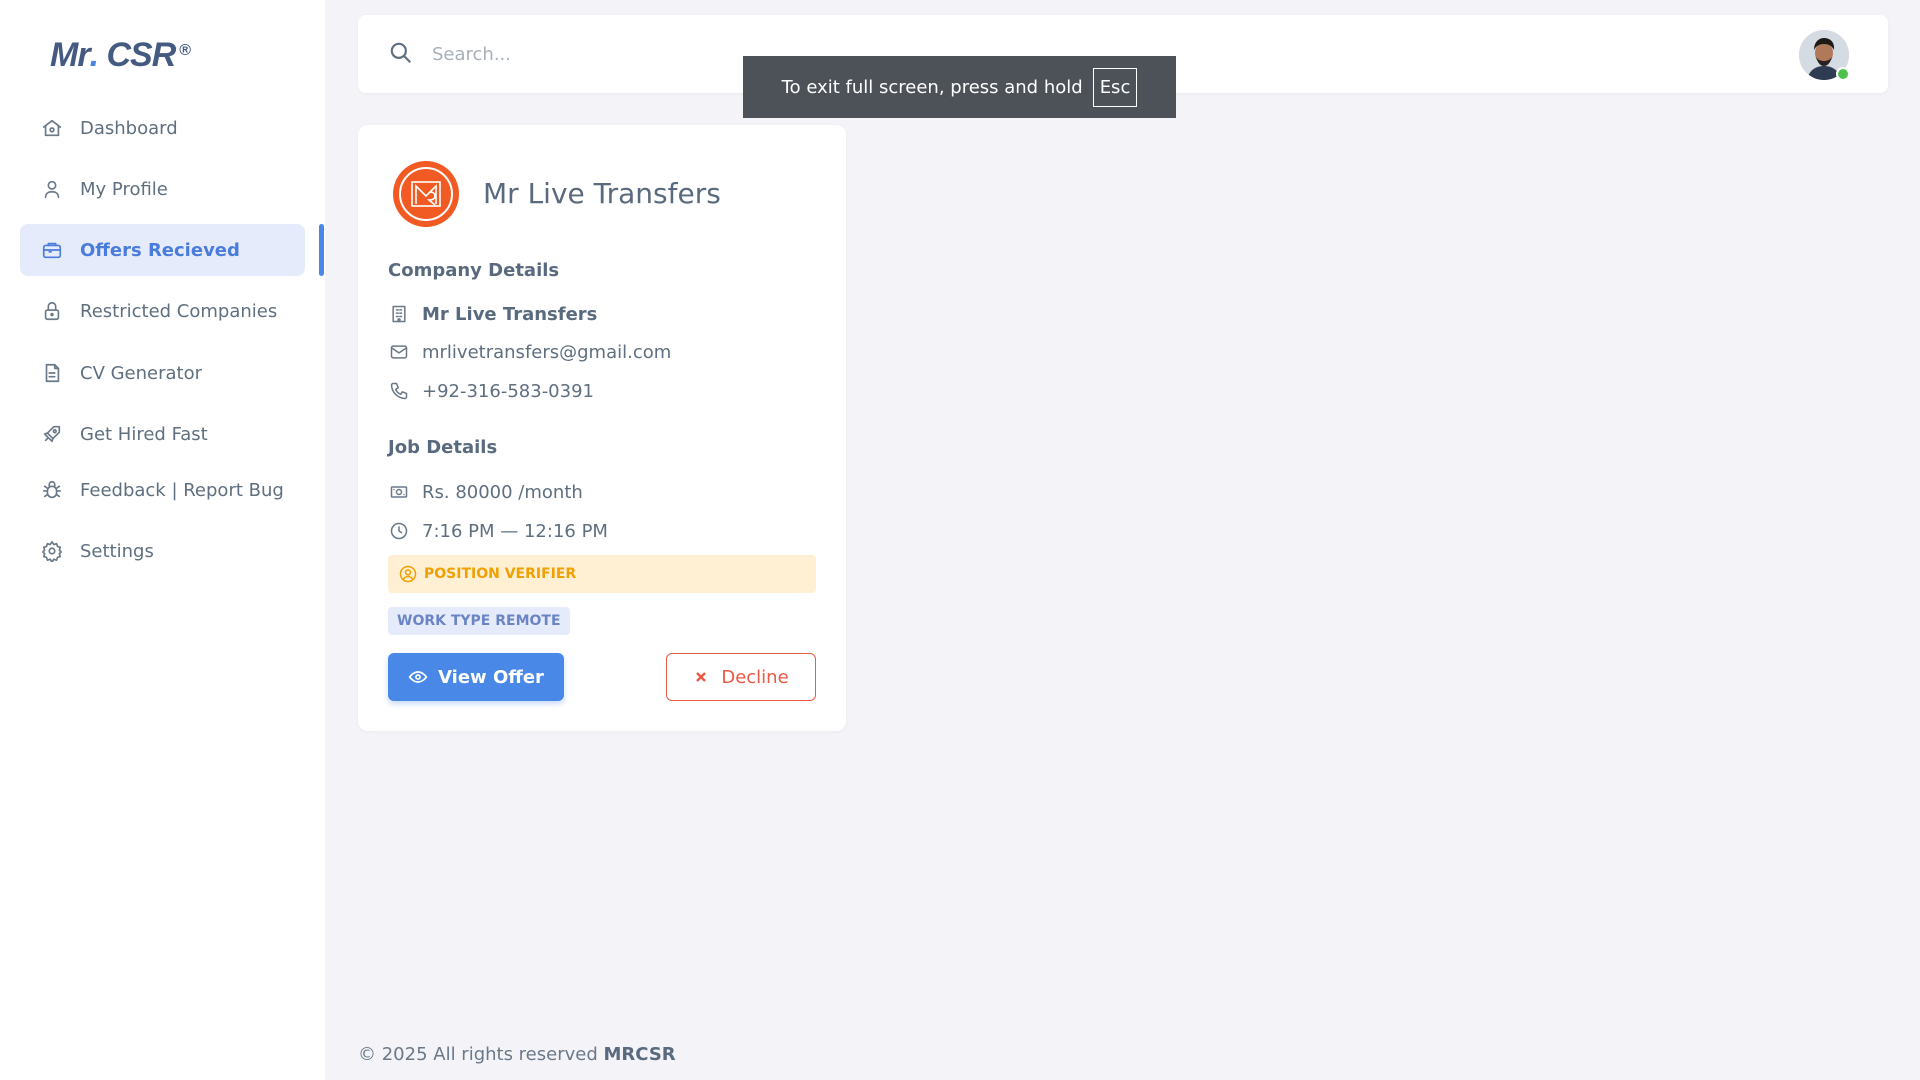 The image size is (1920, 1080). I want to click on sidebar-item-label: Get Hired Fast, so click(144, 434).